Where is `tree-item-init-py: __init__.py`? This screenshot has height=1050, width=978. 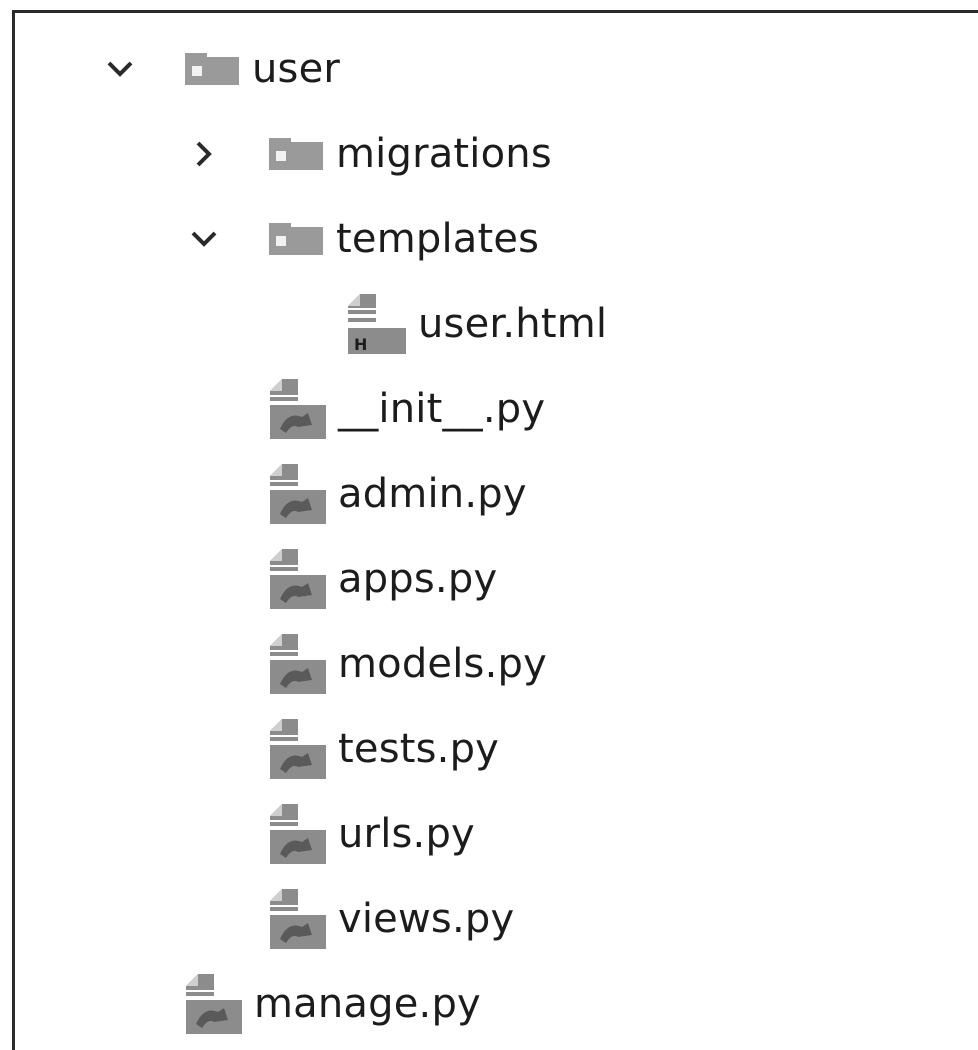 tree-item-init-py: __init__.py is located at coordinates (406, 409).